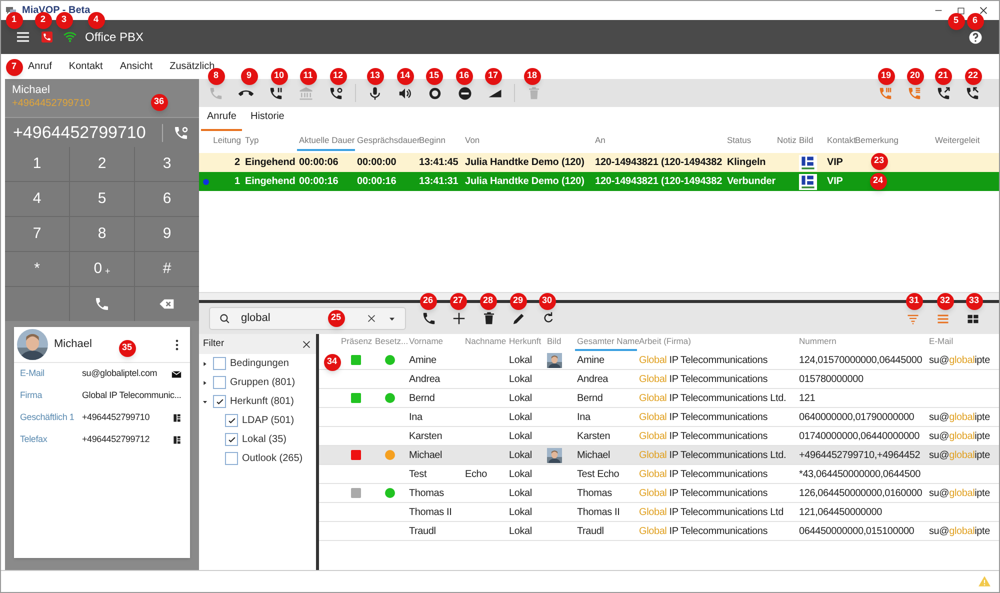 This screenshot has width=1000, height=593. I want to click on field-label: E-Mail, so click(33, 373).